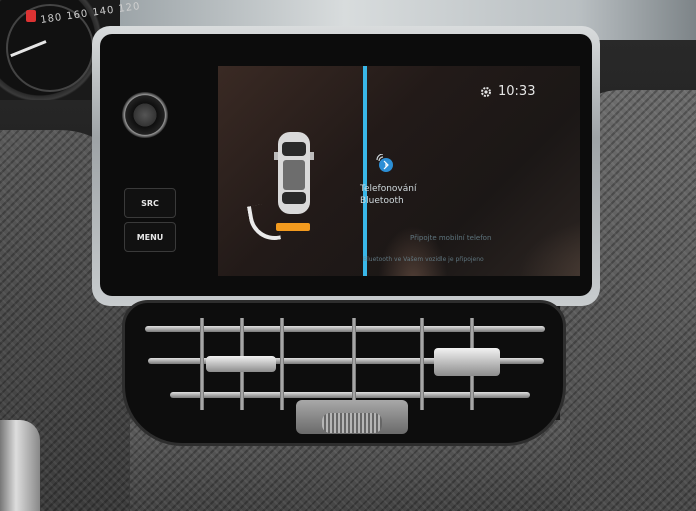 The height and width of the screenshot is (511, 696). I want to click on vent-thumbwheel, so click(352, 423).